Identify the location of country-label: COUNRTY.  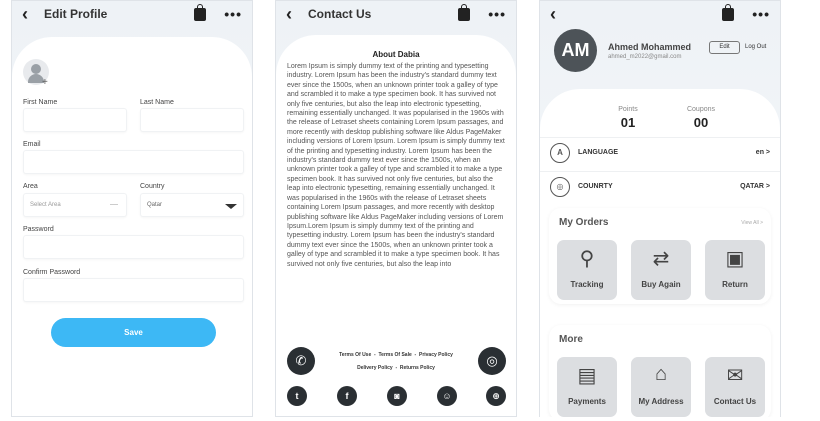
(595, 186).